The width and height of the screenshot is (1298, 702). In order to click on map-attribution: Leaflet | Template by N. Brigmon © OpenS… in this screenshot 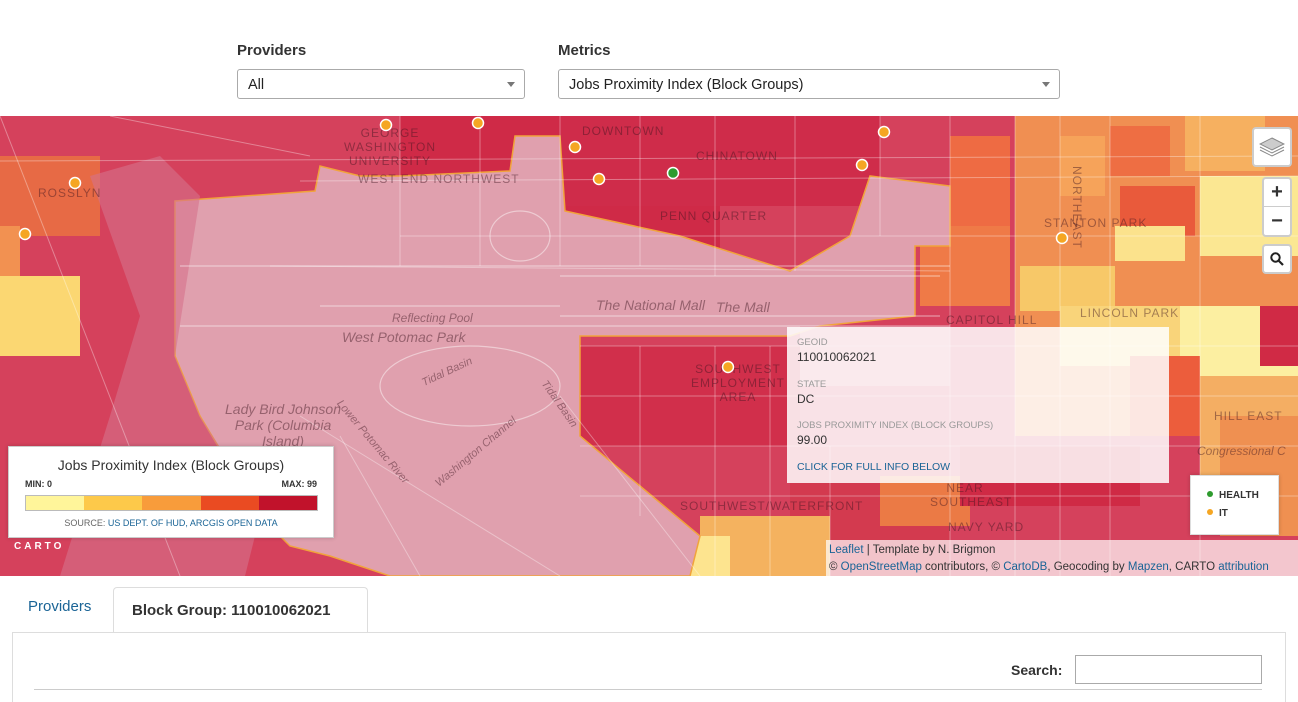, I will do `click(1062, 558)`.